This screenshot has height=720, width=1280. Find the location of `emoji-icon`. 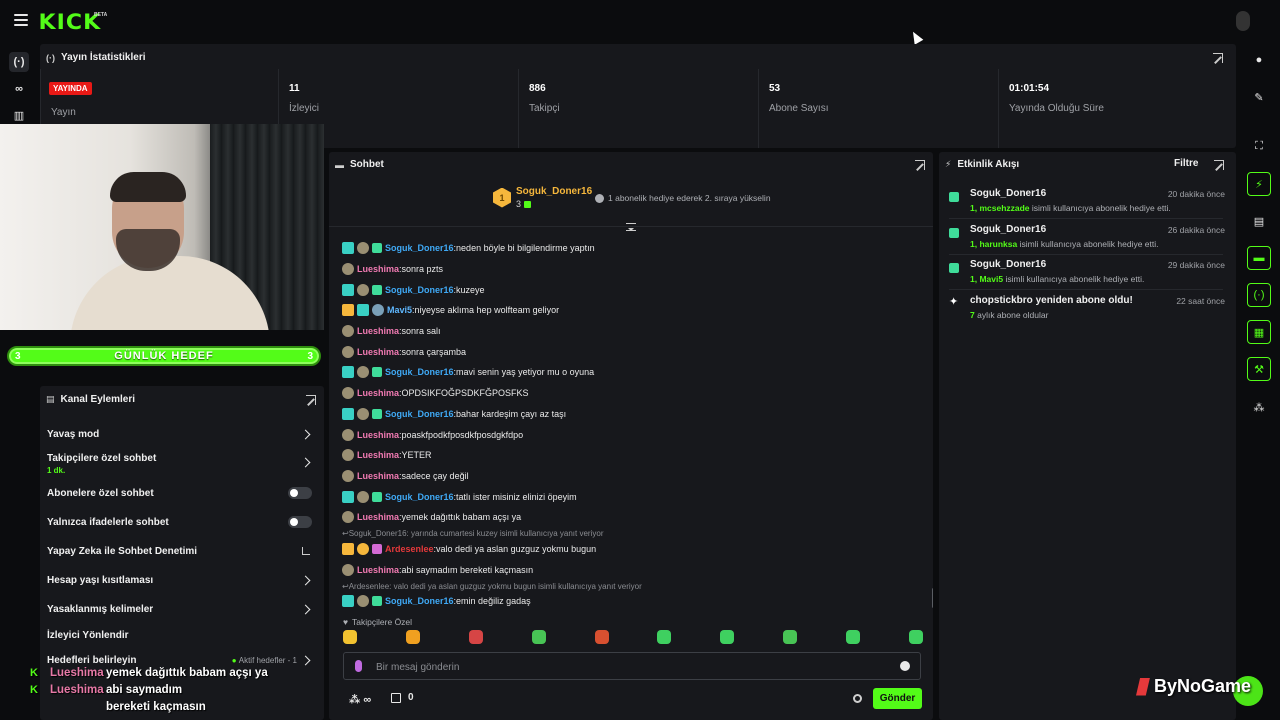

emoji-icon is located at coordinates (905, 666).